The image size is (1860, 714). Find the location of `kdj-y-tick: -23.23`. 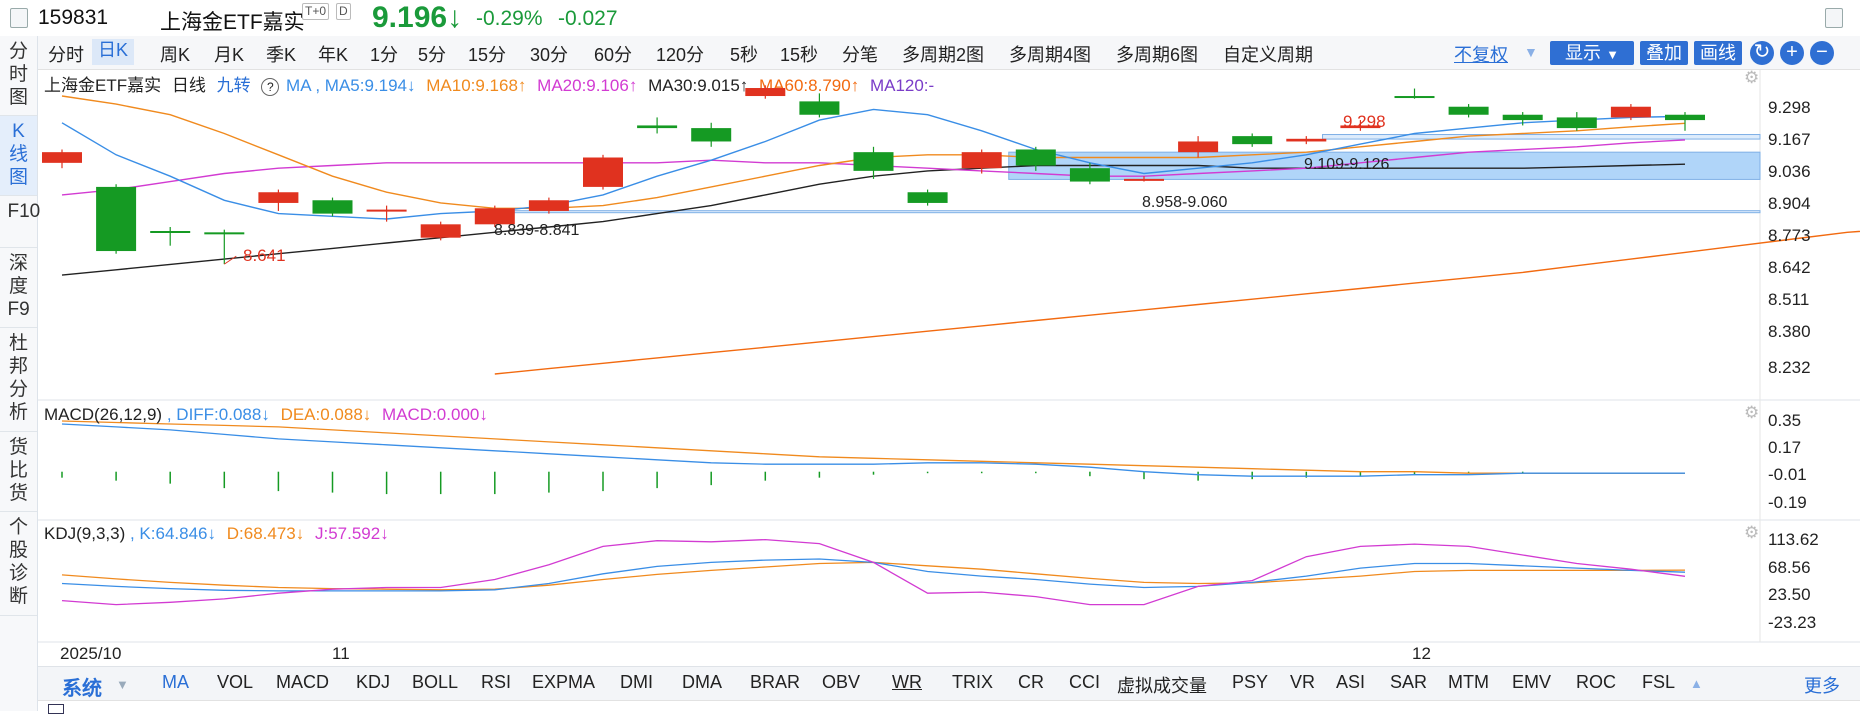

kdj-y-tick: -23.23 is located at coordinates (1792, 622).